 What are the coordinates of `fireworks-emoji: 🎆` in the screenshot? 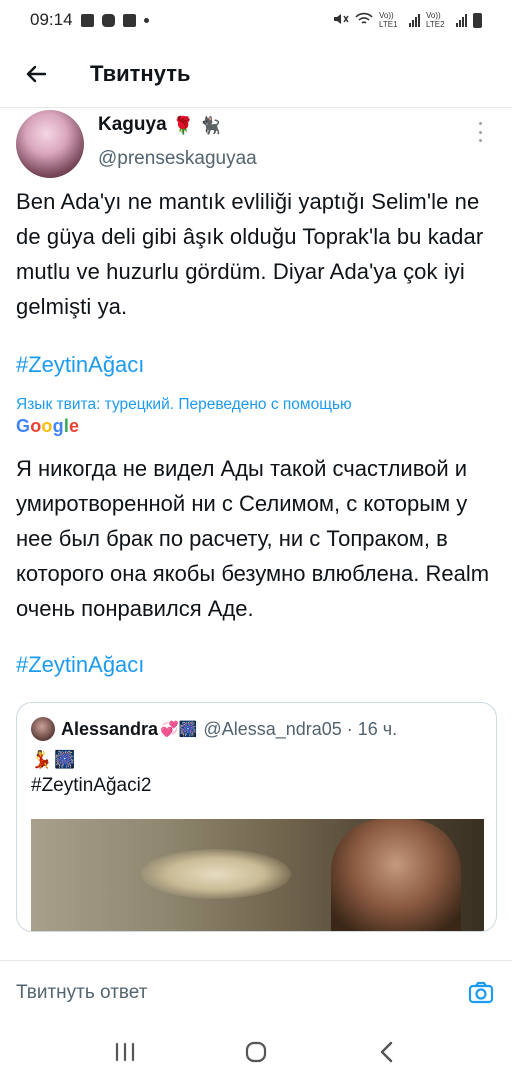 It's located at (65, 759).